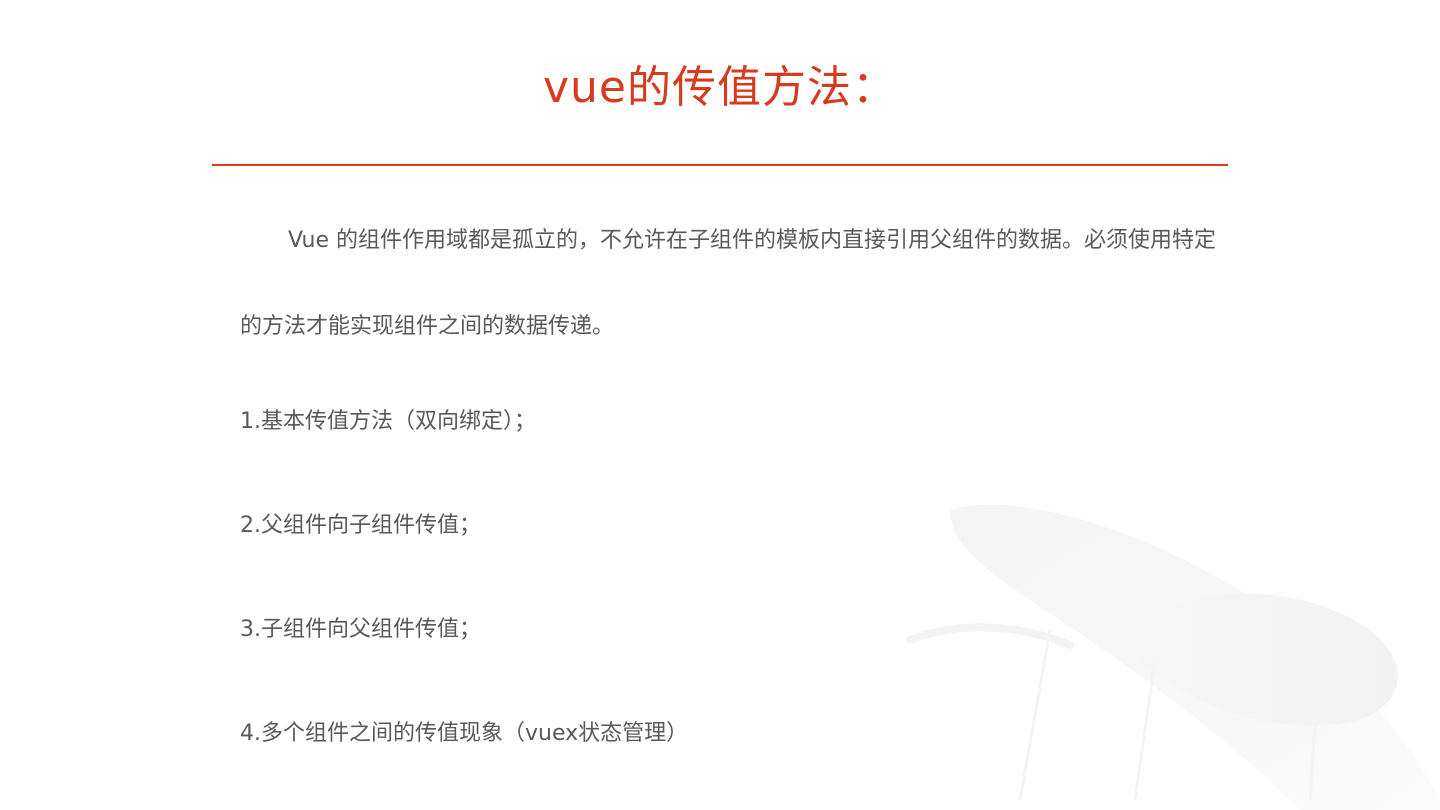  What do you see at coordinates (464, 733) in the screenshot?
I see `list-item-vuex-state-management: 4.多个组件之间的传值现象（vuex状态管理）` at bounding box center [464, 733].